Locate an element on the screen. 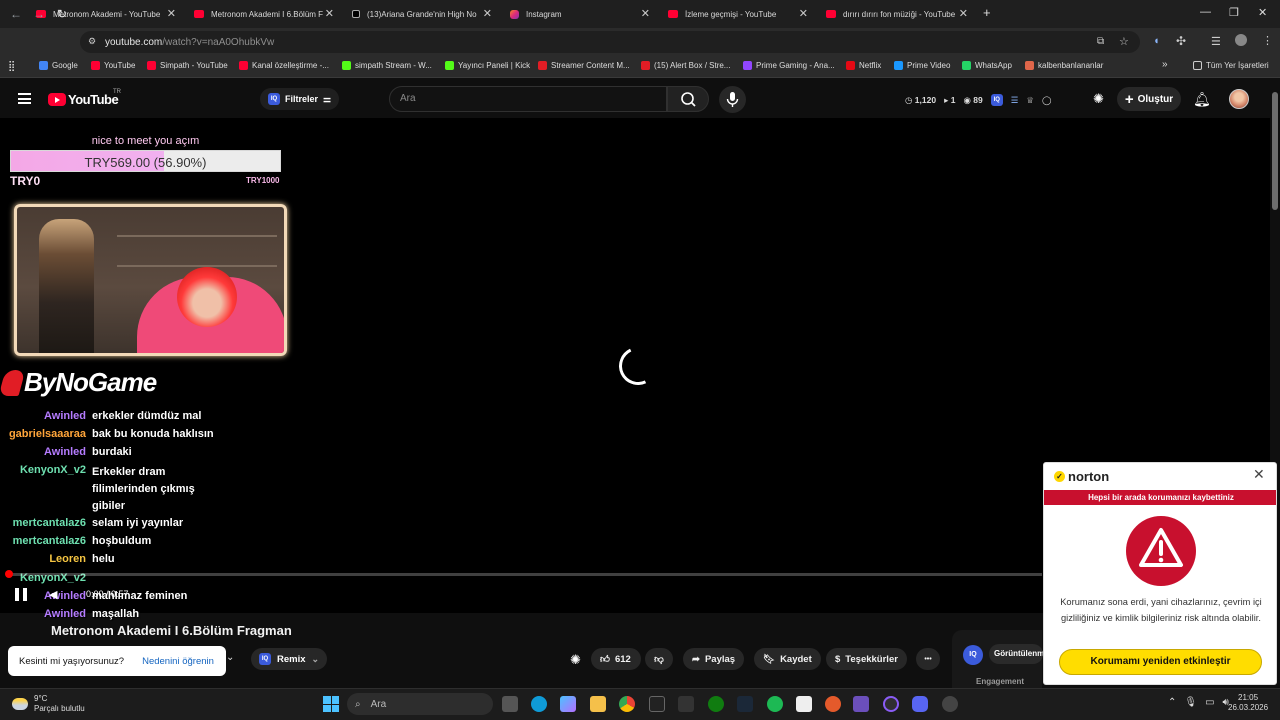  window-close-icon: ✕ is located at coordinates (1262, 12).